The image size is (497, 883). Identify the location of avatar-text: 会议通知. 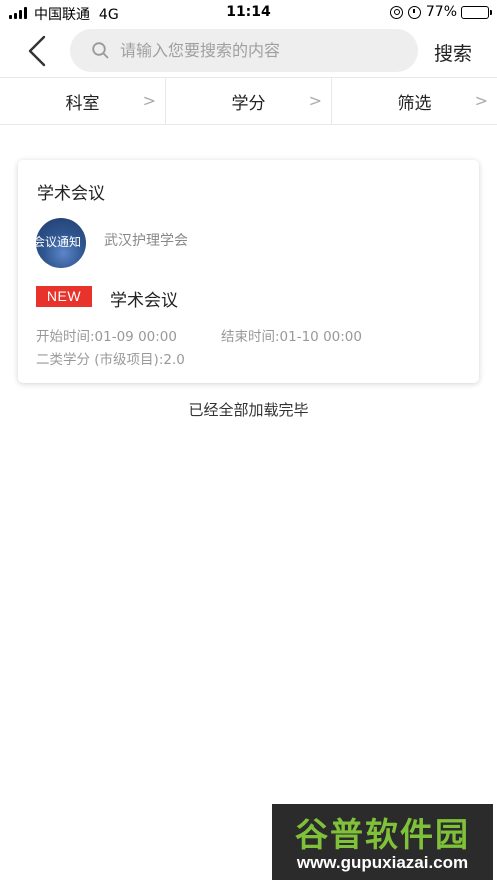
(59, 242).